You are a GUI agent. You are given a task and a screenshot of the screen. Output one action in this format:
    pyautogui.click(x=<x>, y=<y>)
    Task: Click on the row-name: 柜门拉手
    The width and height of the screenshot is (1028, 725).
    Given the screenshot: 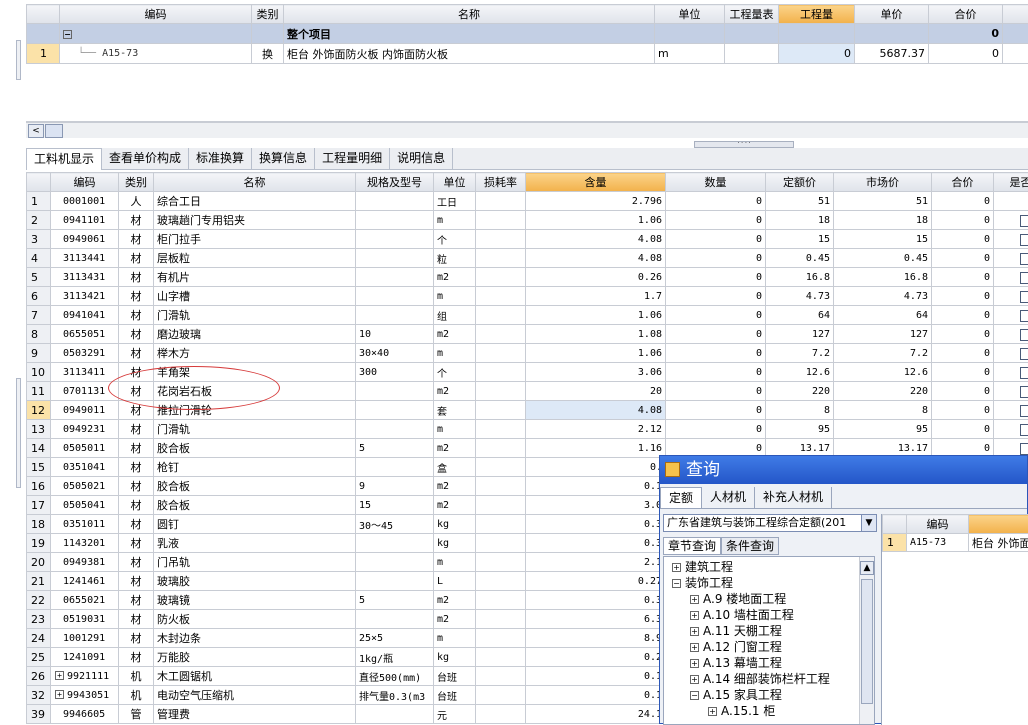 What is the action you would take?
    pyautogui.click(x=255, y=239)
    